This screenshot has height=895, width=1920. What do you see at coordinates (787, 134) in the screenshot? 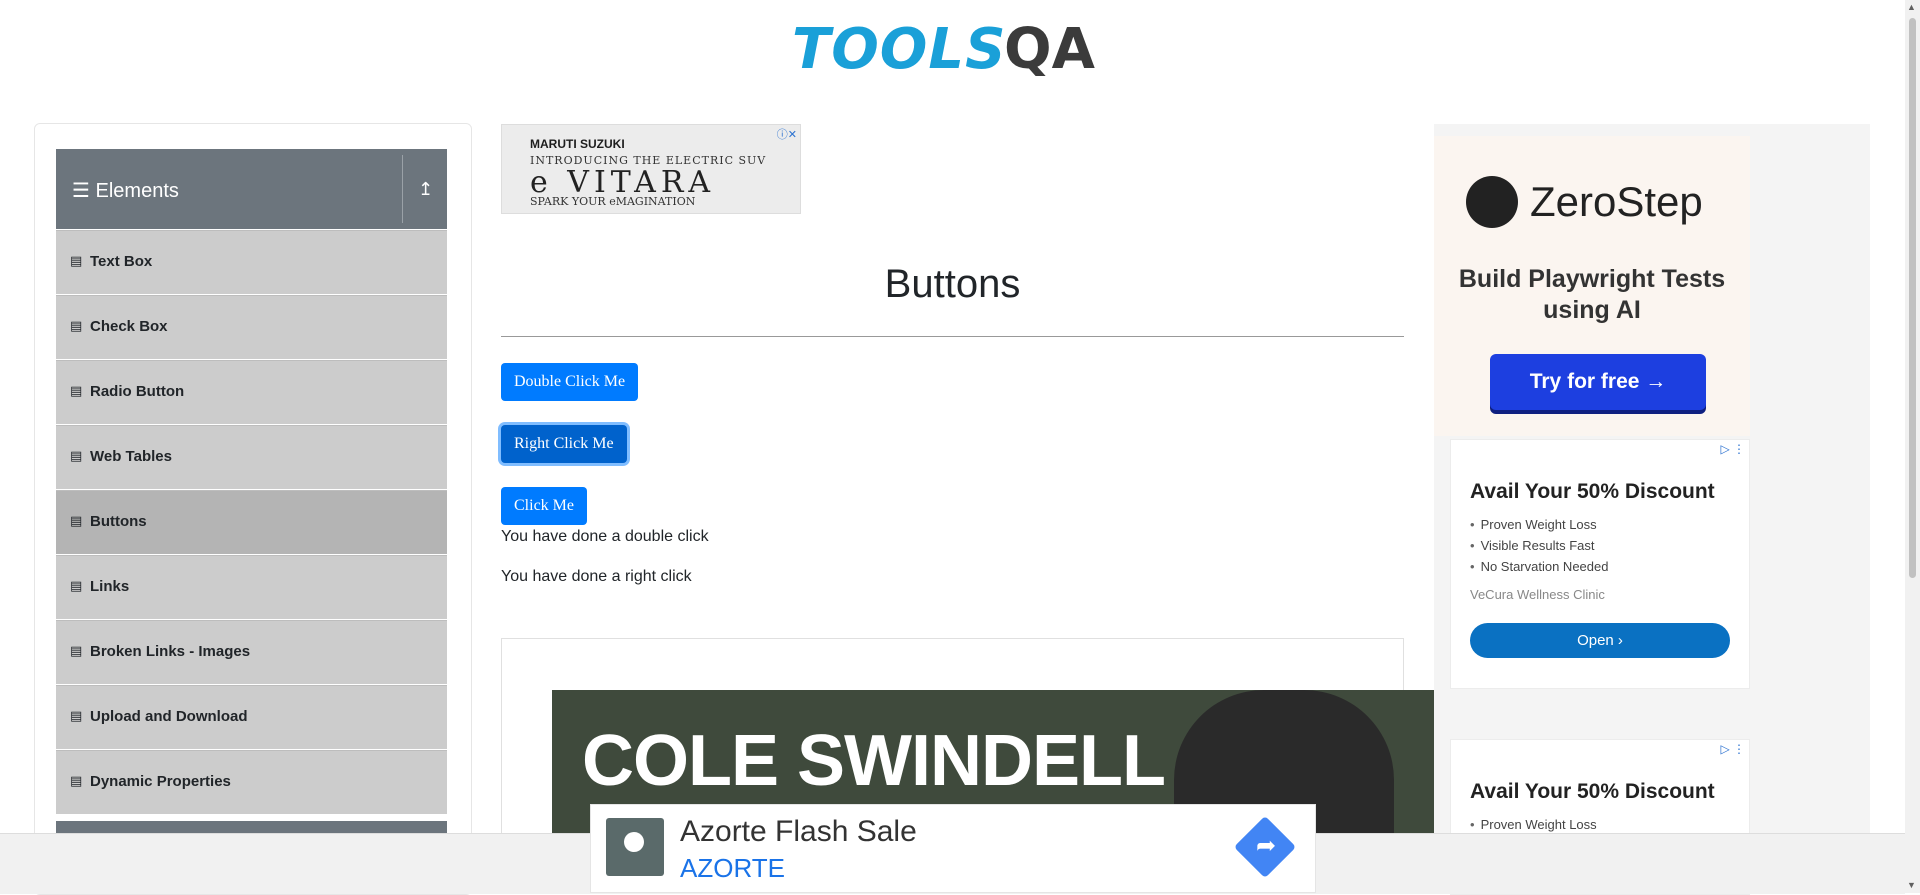
I see `ad-close-icon: ⓘ✕` at bounding box center [787, 134].